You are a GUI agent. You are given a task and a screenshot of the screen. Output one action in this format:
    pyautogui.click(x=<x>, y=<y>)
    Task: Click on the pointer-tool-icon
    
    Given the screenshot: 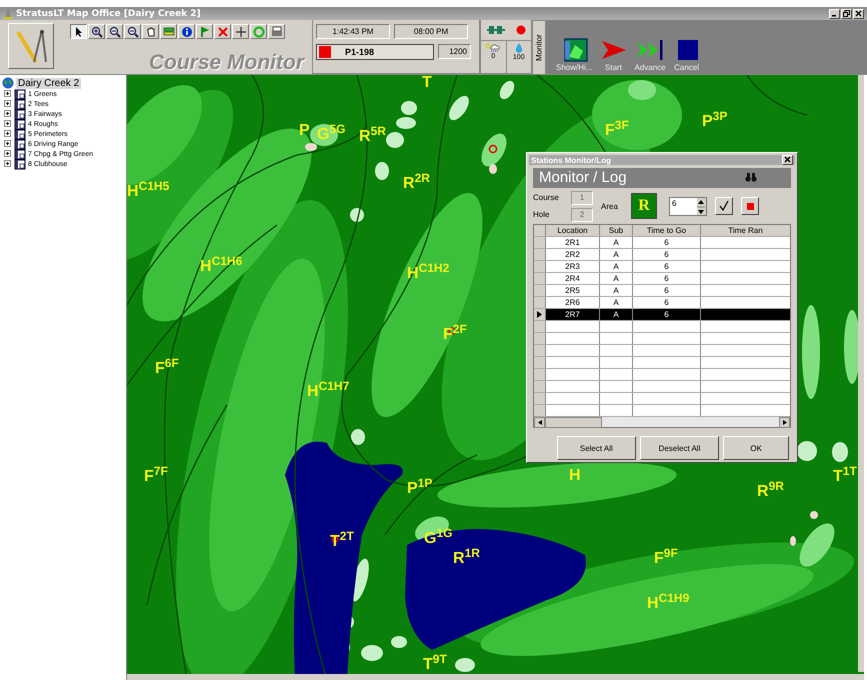 What is the action you would take?
    pyautogui.click(x=78, y=31)
    